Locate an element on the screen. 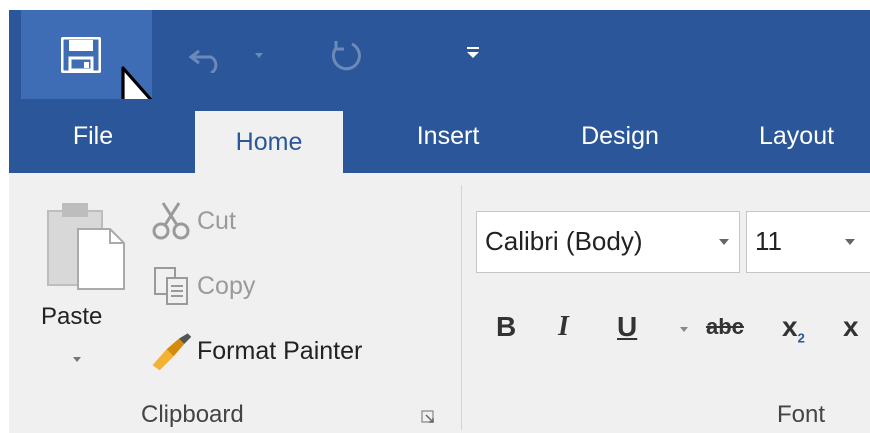 This screenshot has height=433, width=870. font-size-dropdown-icon is located at coordinates (850, 242).